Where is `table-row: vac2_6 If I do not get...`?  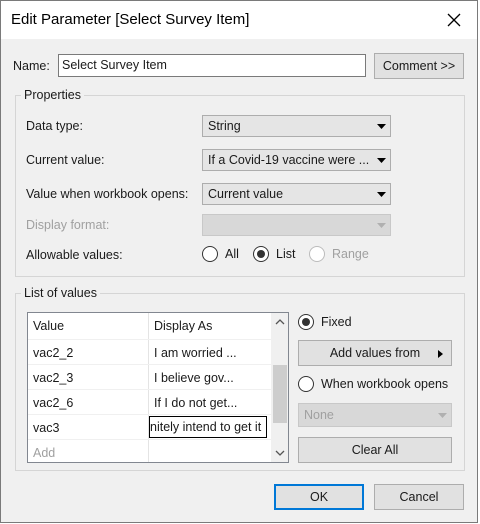 table-row: vac2_6 If I do not get... is located at coordinates (149, 401).